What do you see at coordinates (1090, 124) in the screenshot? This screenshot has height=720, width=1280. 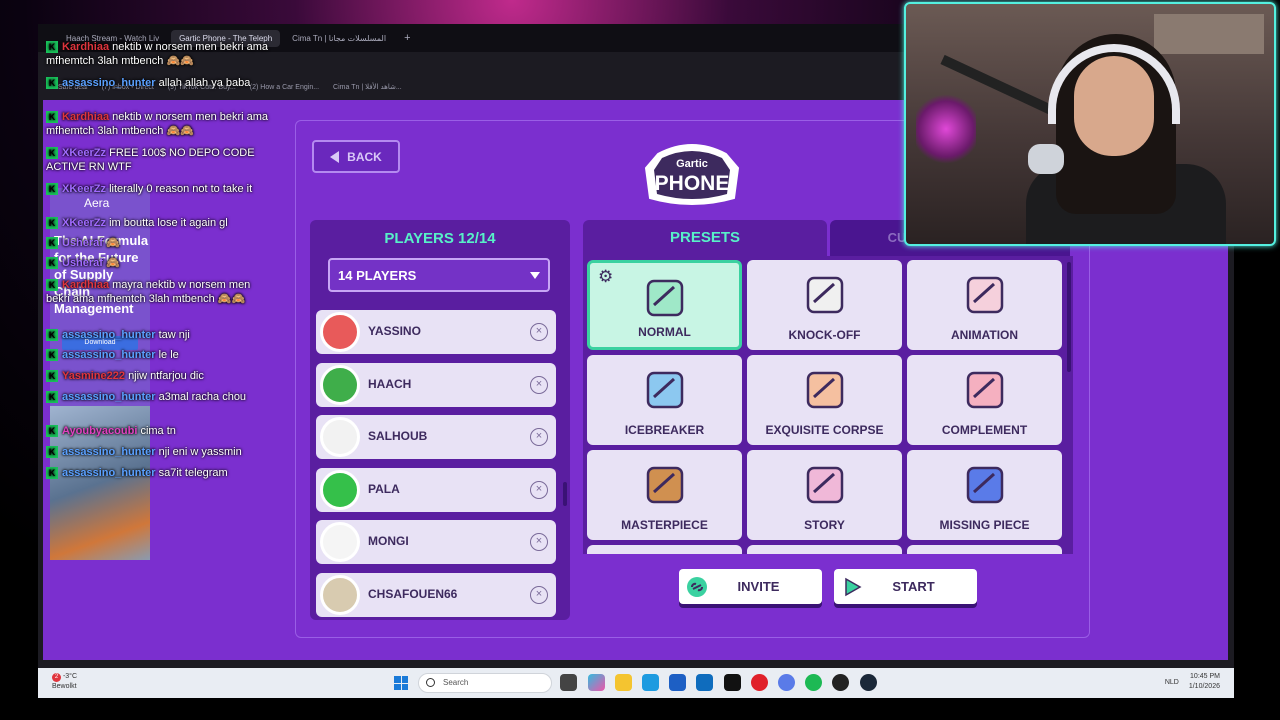 I see `webcam-overlay` at bounding box center [1090, 124].